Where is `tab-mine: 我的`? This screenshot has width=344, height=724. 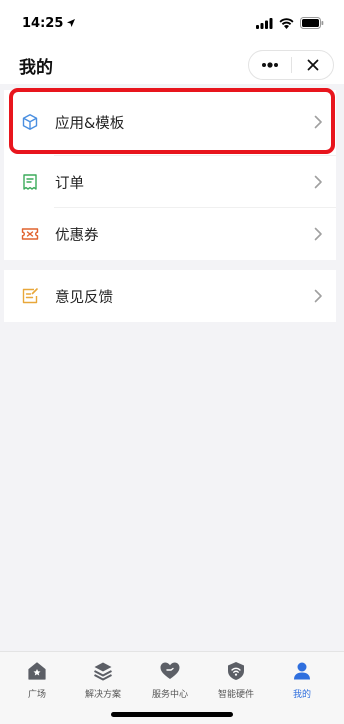
tab-mine: 我的 is located at coordinates (302, 680).